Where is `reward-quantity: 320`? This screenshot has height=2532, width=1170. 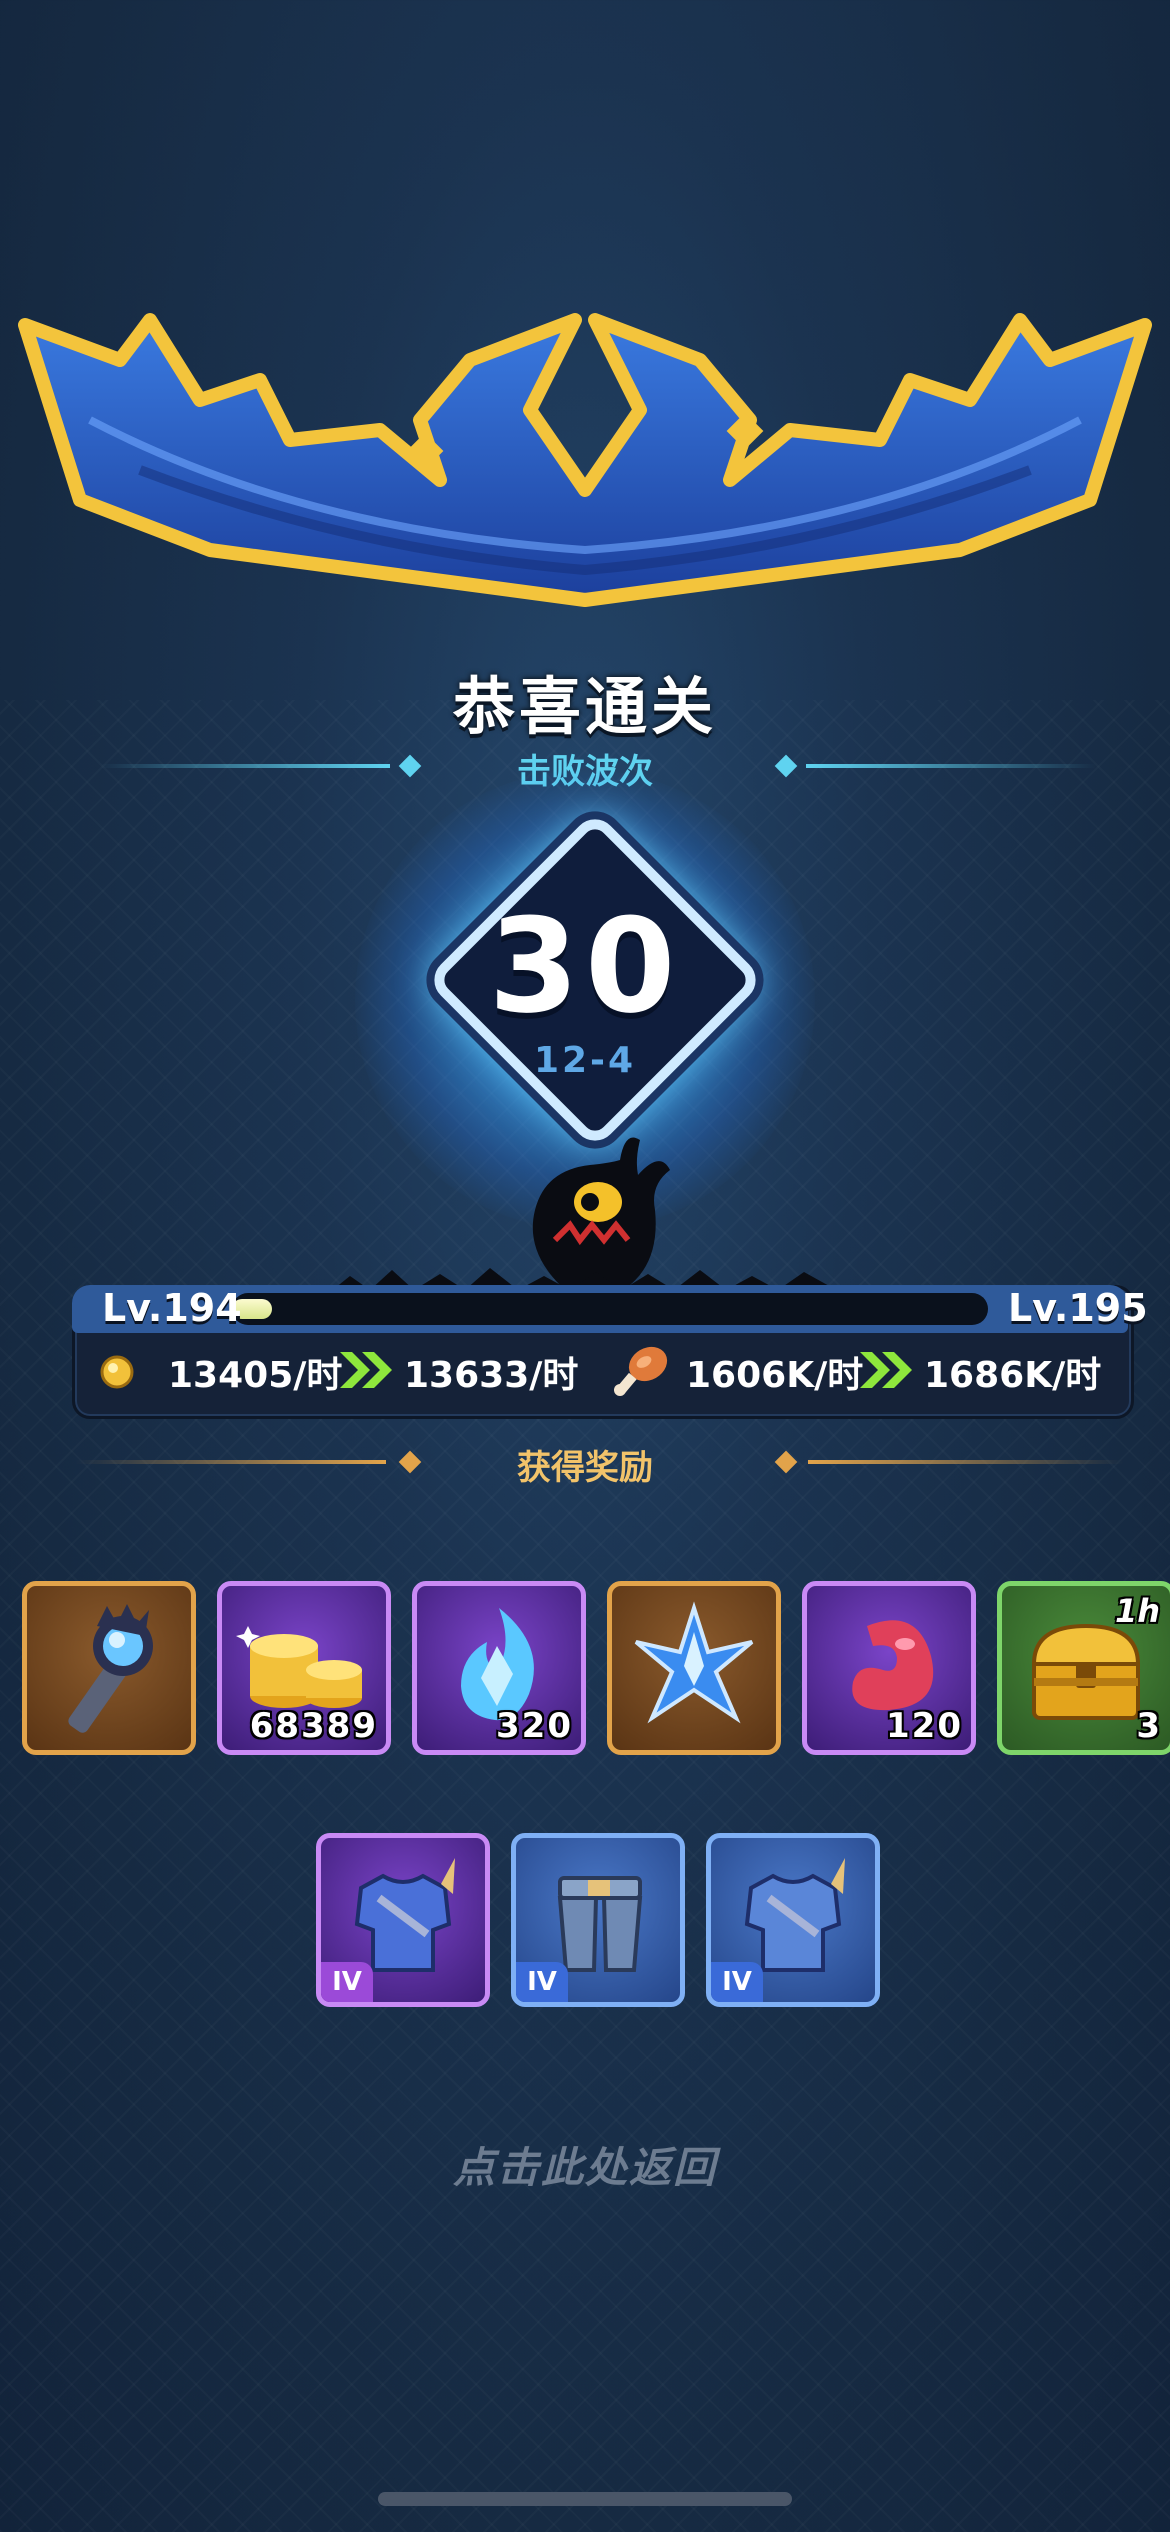 reward-quantity: 320 is located at coordinates (534, 1726).